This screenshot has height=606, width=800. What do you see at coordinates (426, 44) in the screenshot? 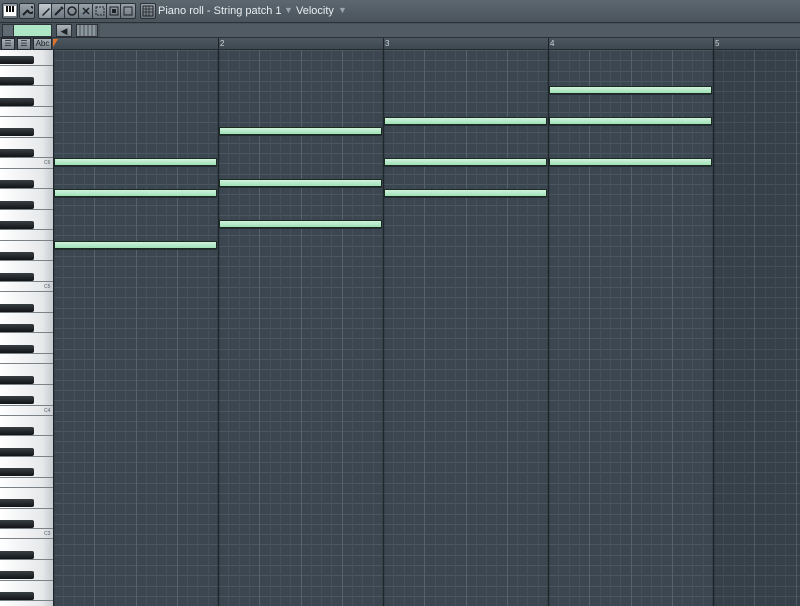
I see `timeline-ruler: 2 3 4 5` at bounding box center [426, 44].